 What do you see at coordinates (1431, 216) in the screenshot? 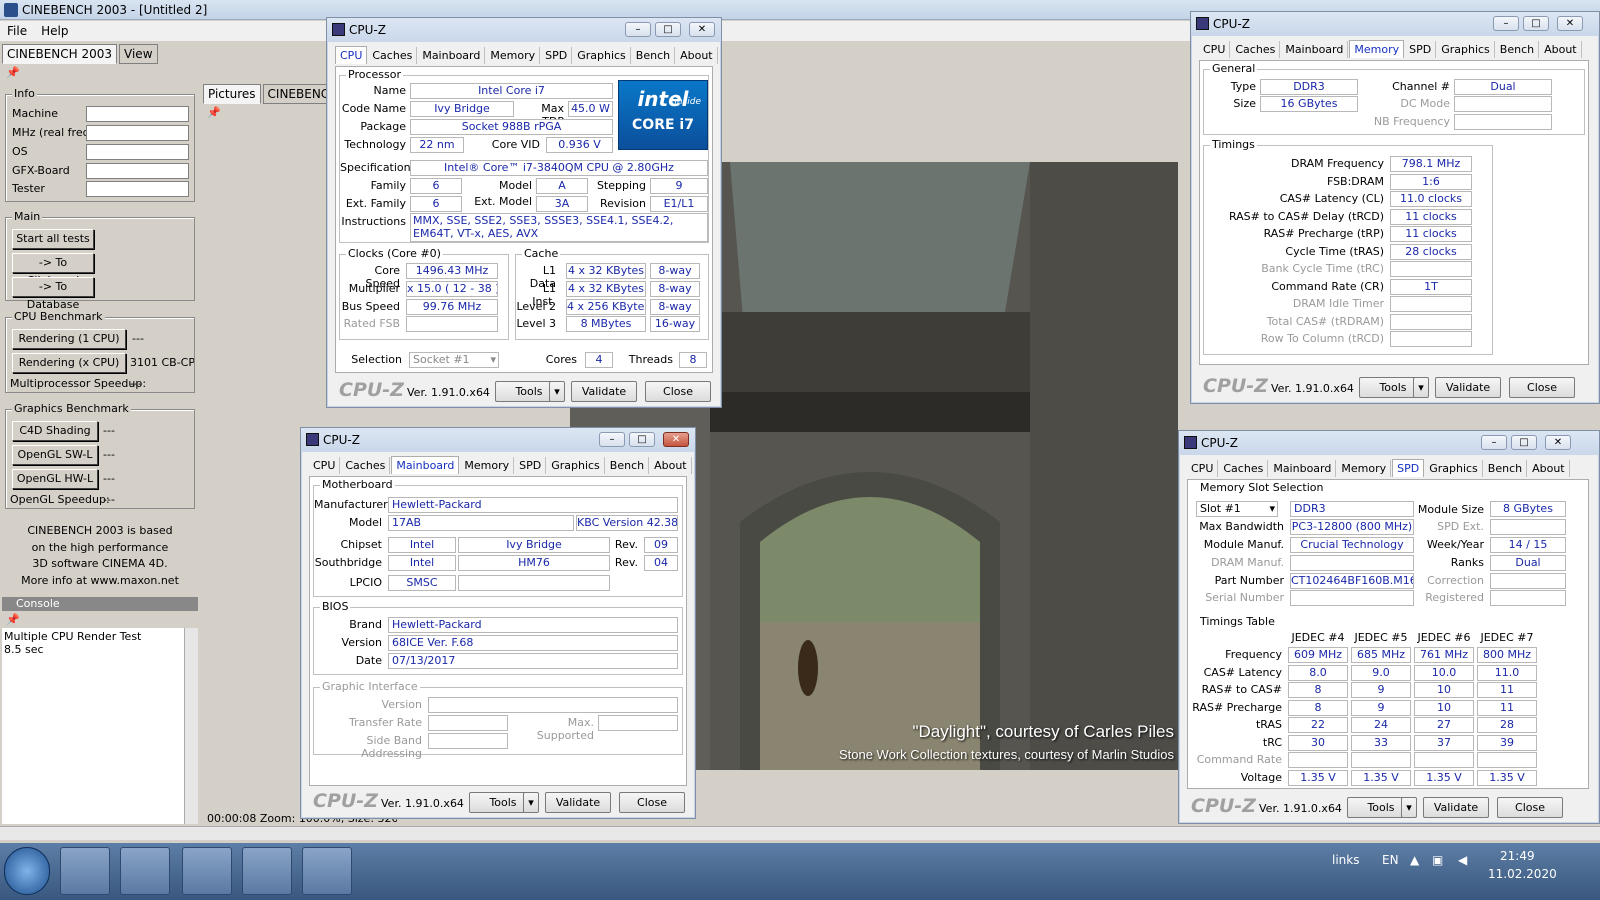
I see `timing-value: 11 clocks` at bounding box center [1431, 216].